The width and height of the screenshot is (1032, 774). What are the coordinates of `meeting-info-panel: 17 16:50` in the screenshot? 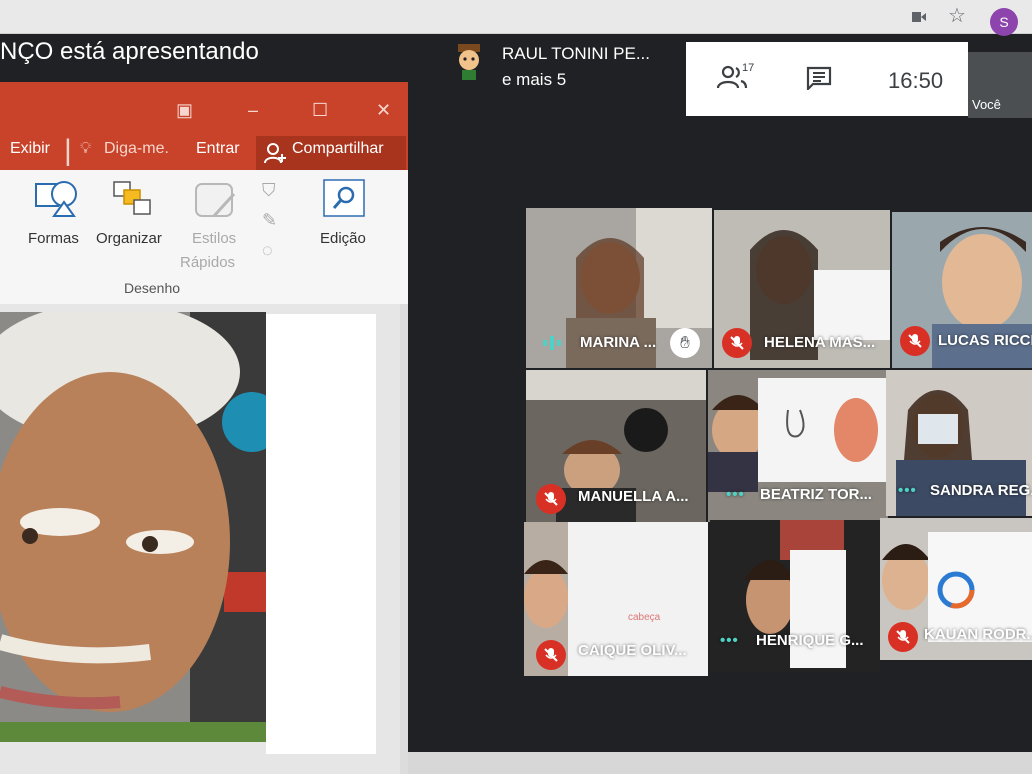 It's located at (827, 79).